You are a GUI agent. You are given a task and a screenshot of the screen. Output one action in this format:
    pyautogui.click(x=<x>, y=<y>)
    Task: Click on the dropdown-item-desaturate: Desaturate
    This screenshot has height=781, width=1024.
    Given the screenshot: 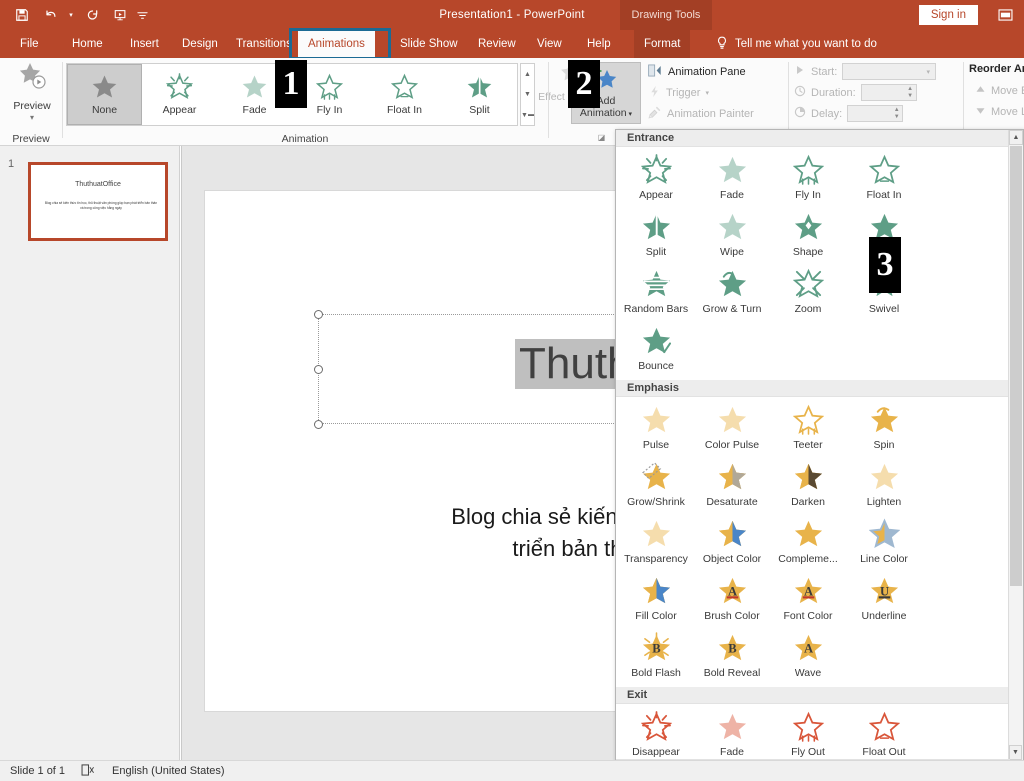 What is the action you would take?
    pyautogui.click(x=732, y=484)
    